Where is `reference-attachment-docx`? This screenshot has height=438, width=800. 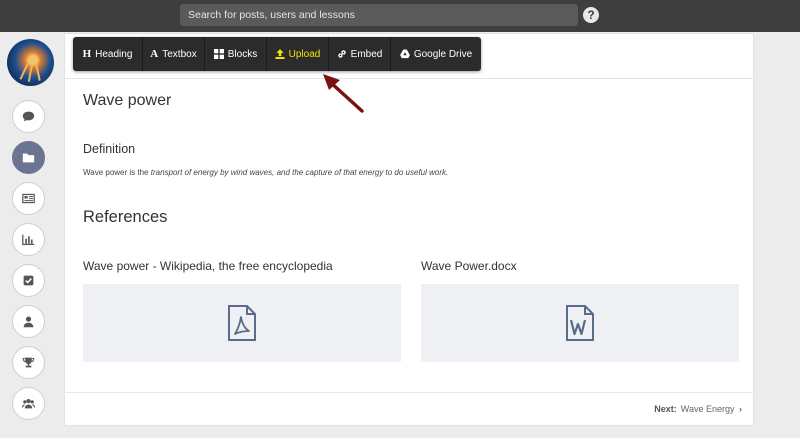
reference-attachment-docx is located at coordinates (580, 323).